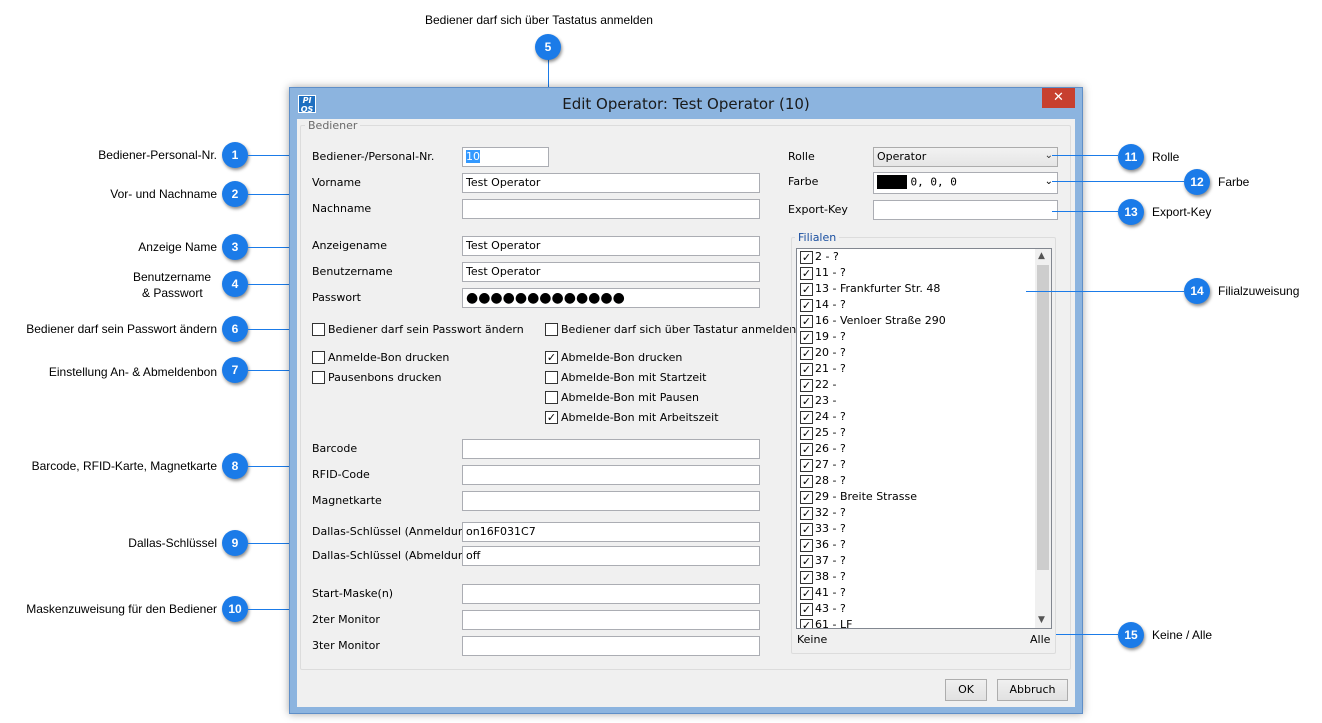 This screenshot has height=723, width=1322. I want to click on filiale-label: 36 - ?, so click(830, 544).